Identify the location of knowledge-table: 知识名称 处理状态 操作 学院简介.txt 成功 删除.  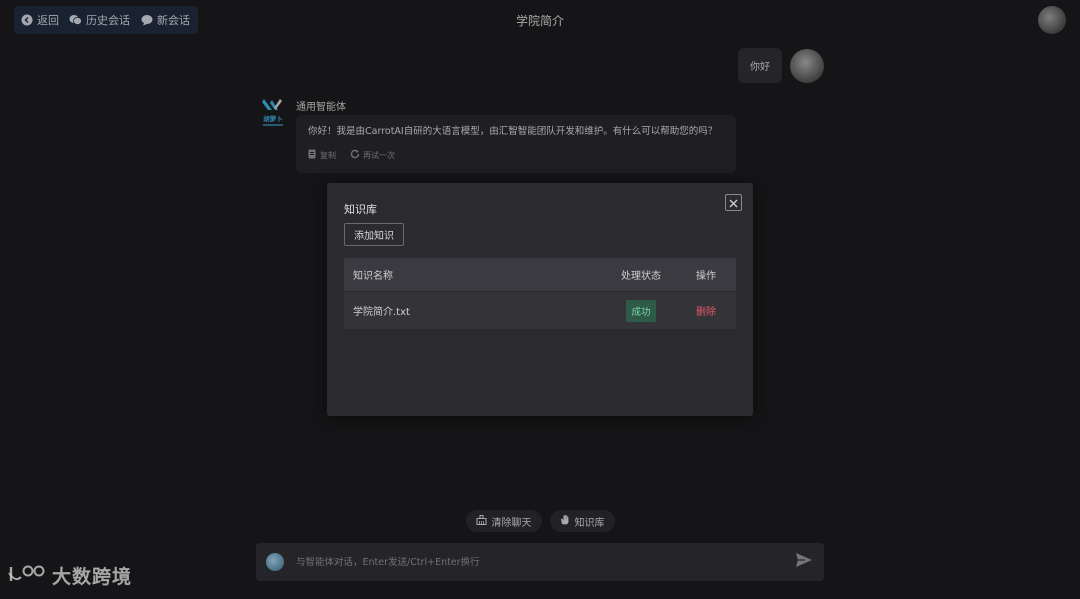
(540, 293).